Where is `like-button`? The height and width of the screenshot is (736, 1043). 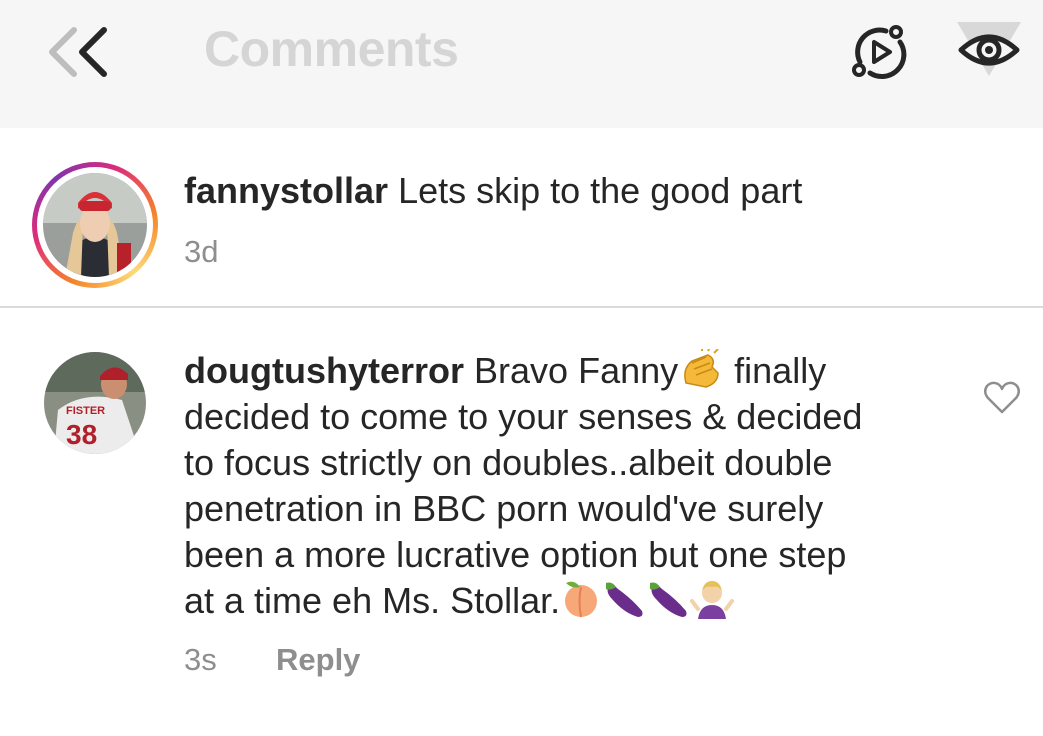
like-button is located at coordinates (1002, 398).